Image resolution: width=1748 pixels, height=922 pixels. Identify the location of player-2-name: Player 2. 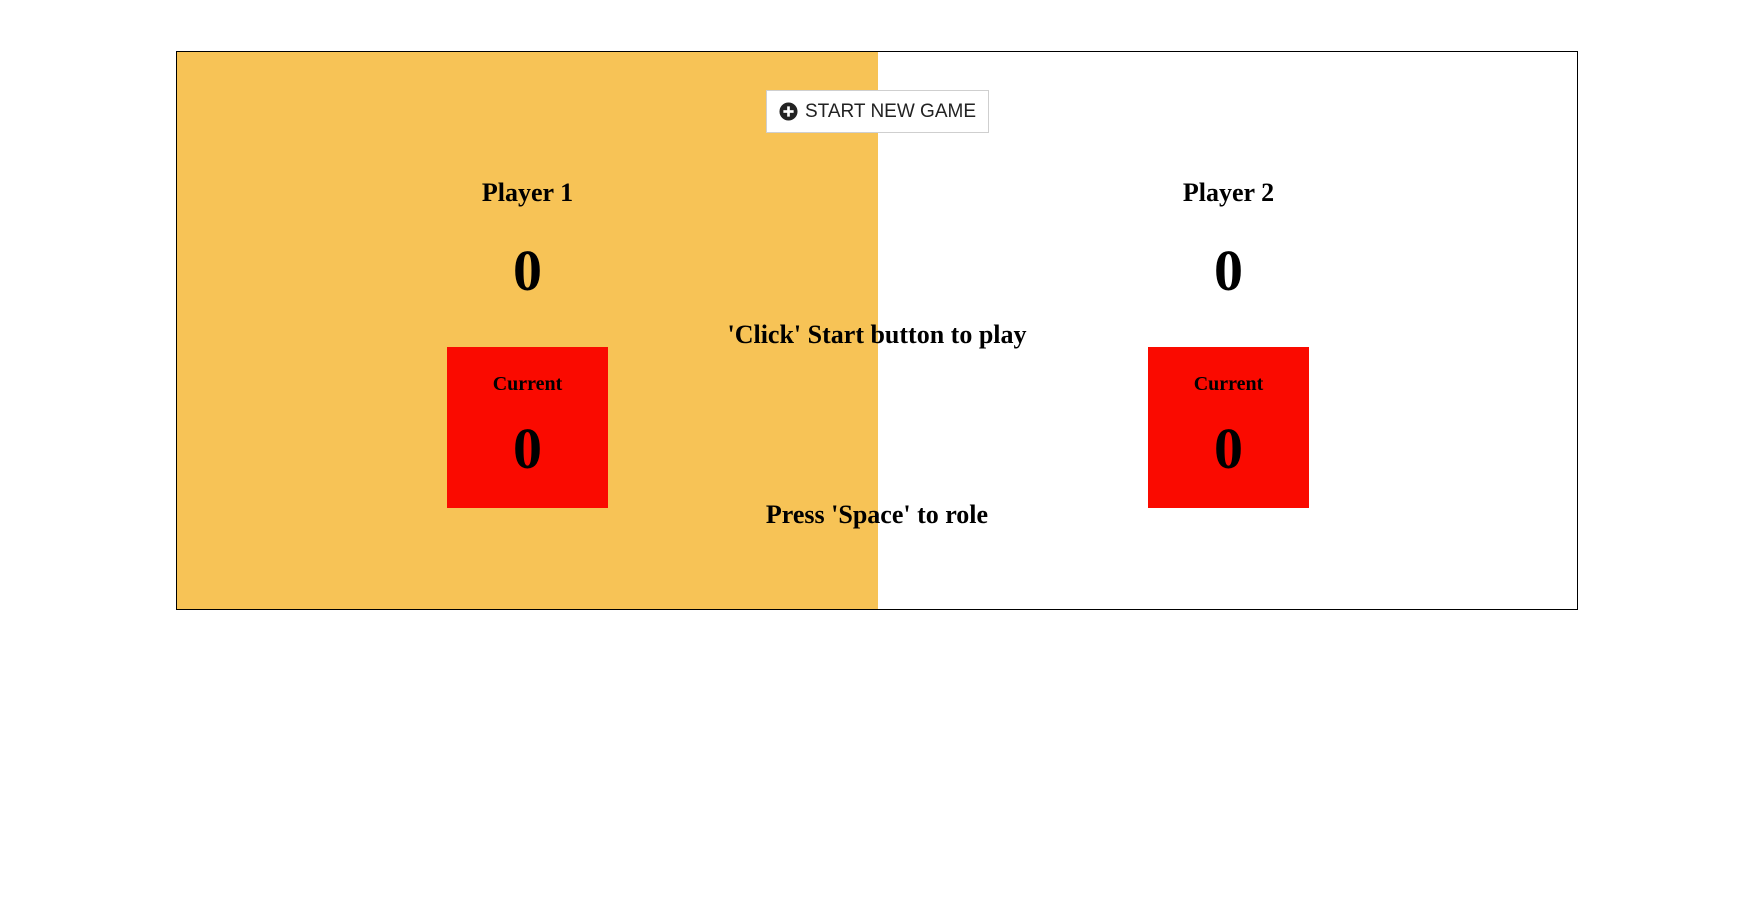
(1228, 192).